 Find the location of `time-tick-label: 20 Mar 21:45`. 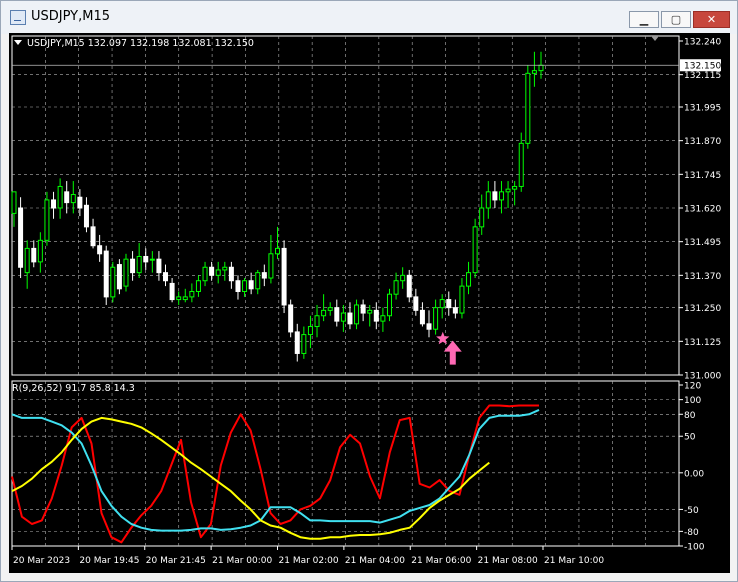

time-tick-label: 20 Mar 21:45 is located at coordinates (176, 561).